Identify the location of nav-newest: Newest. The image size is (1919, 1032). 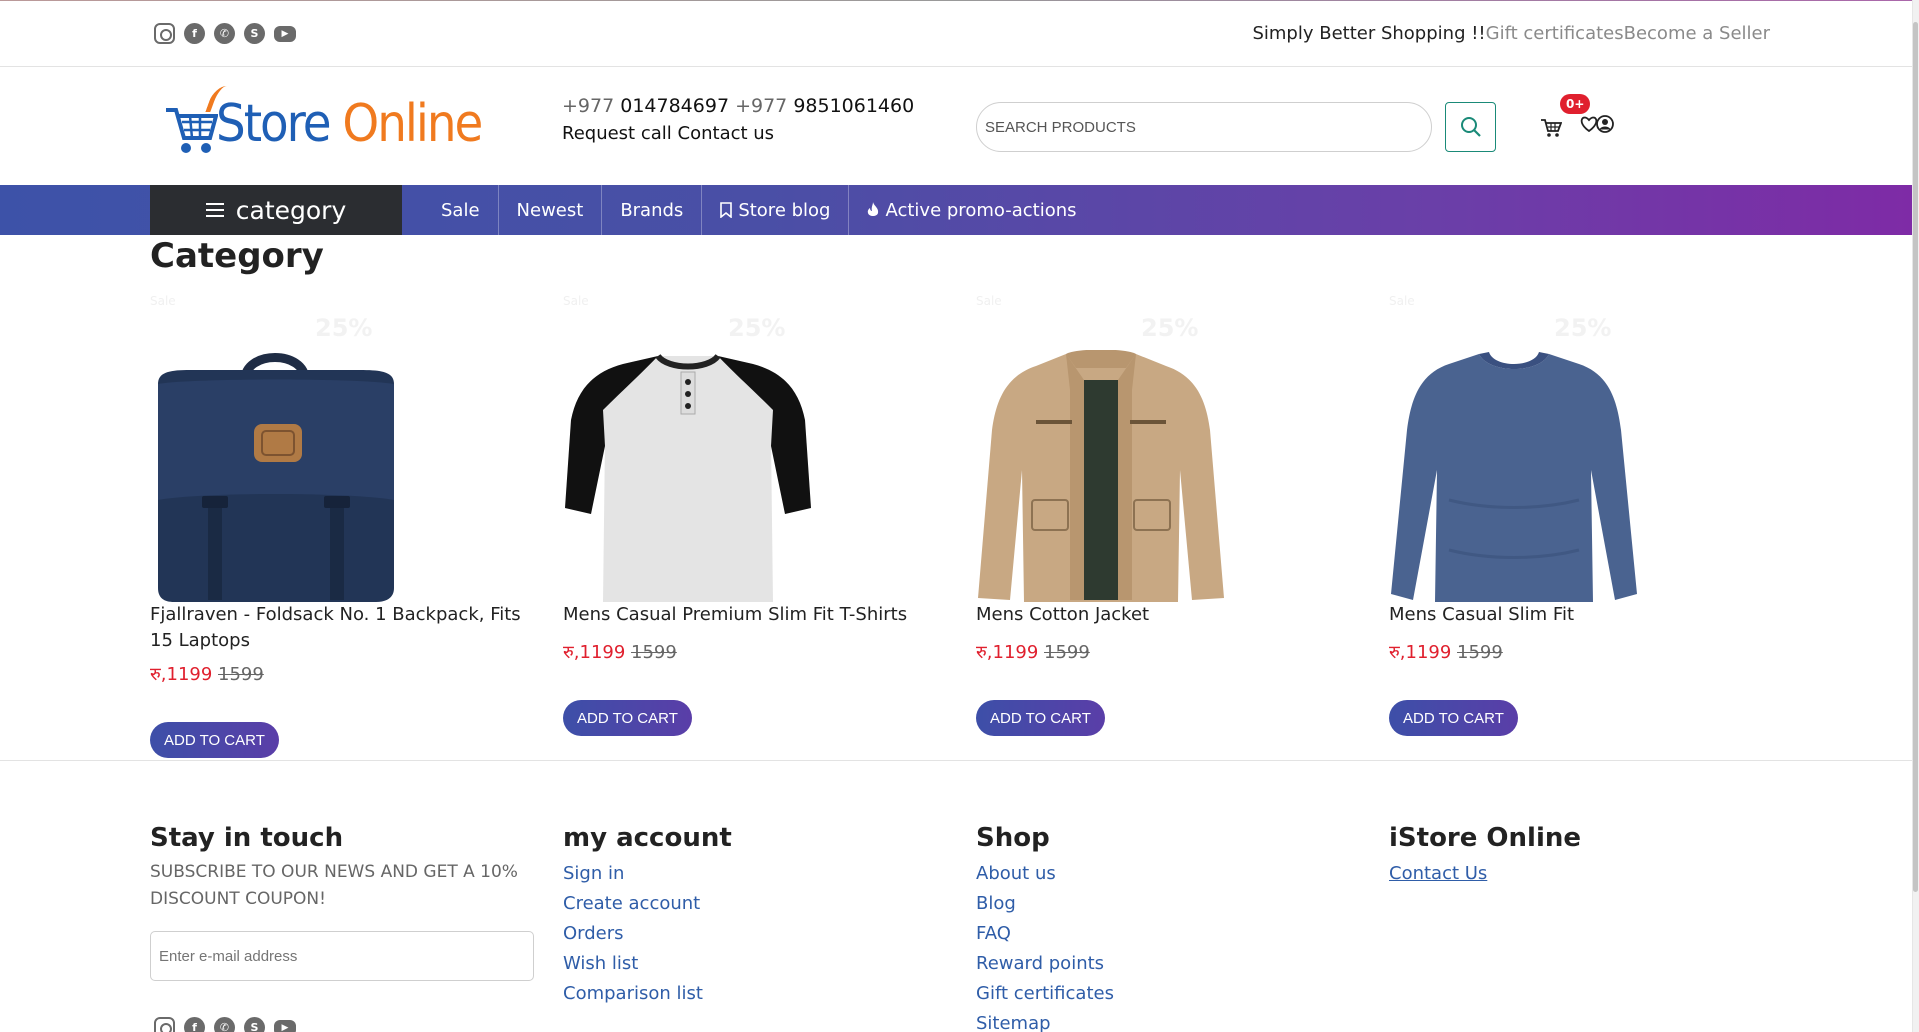
(551, 210).